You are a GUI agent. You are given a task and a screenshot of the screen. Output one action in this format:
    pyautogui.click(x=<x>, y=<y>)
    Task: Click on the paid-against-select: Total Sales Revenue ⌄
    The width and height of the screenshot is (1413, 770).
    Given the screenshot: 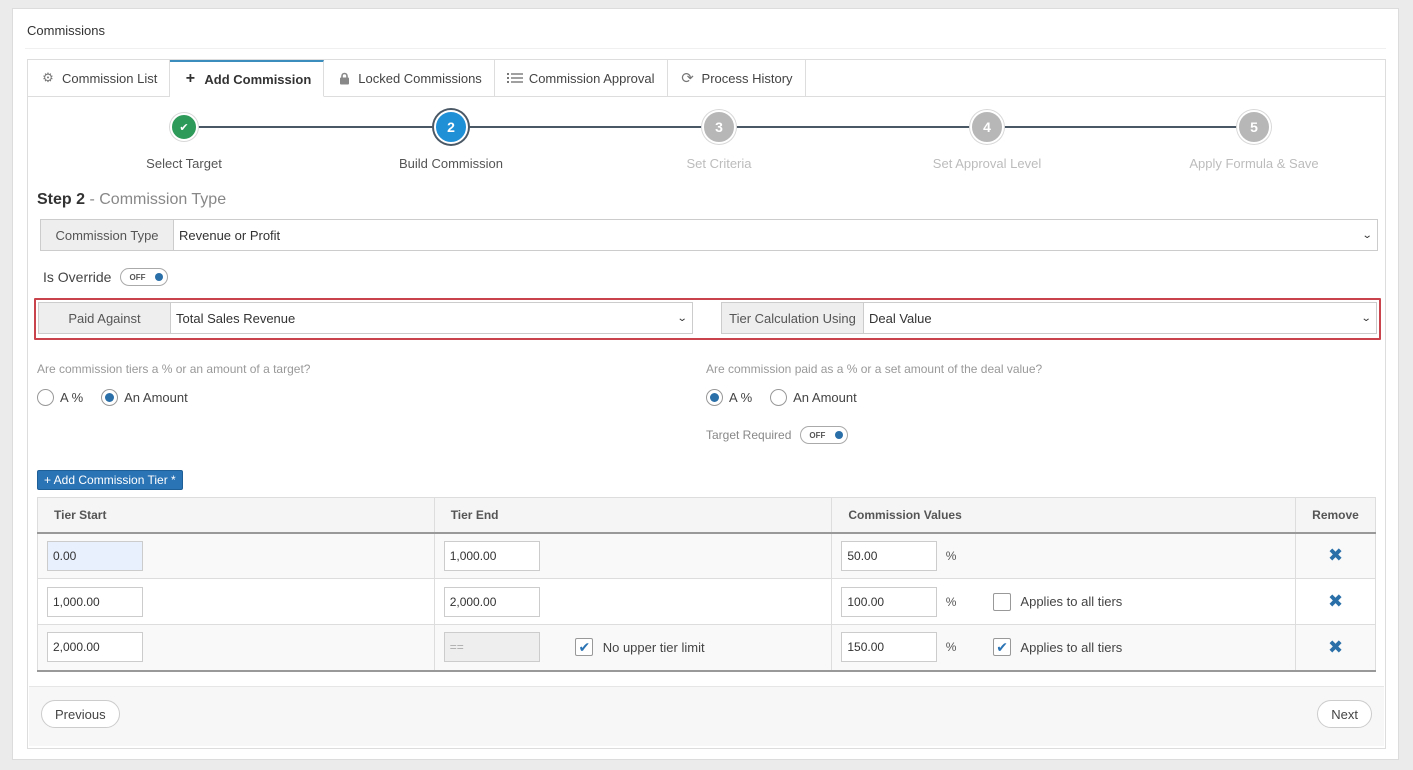 What is the action you would take?
    pyautogui.click(x=431, y=318)
    